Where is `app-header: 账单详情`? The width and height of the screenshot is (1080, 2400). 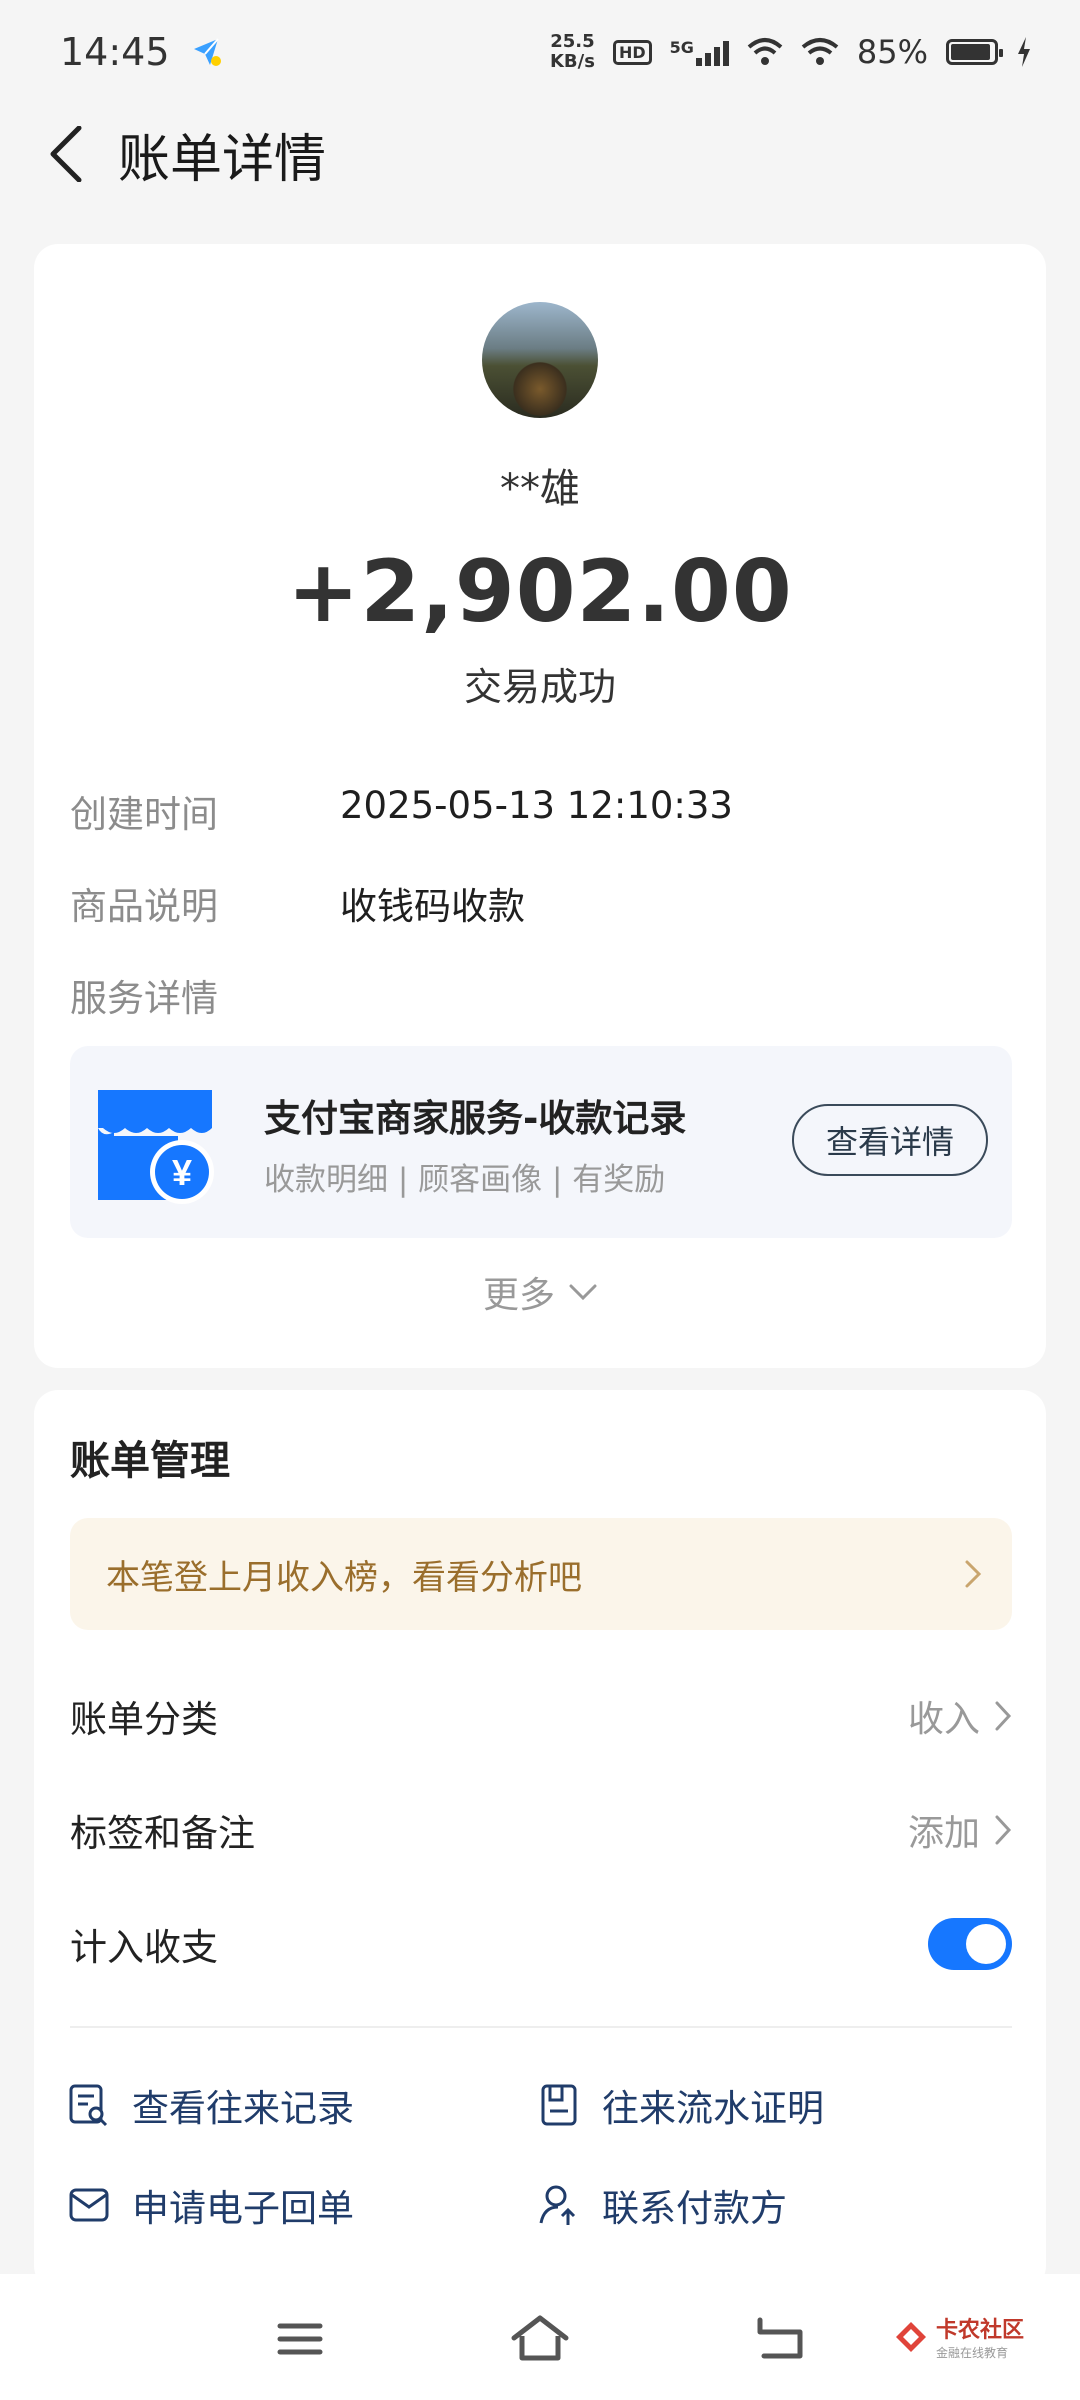
app-header: 账单详情 is located at coordinates (540, 154).